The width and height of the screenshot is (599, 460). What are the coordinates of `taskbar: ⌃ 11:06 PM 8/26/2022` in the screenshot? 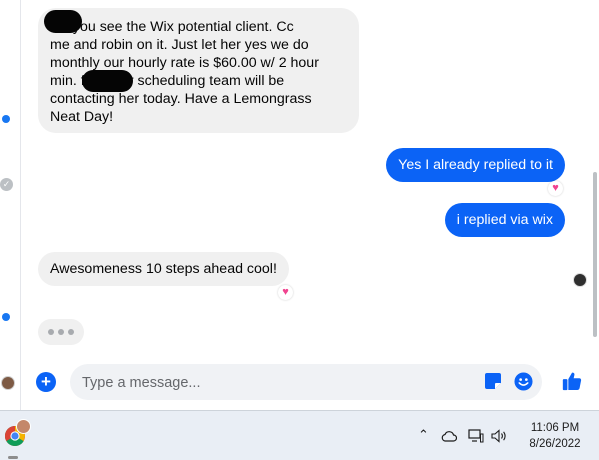 It's located at (299, 435).